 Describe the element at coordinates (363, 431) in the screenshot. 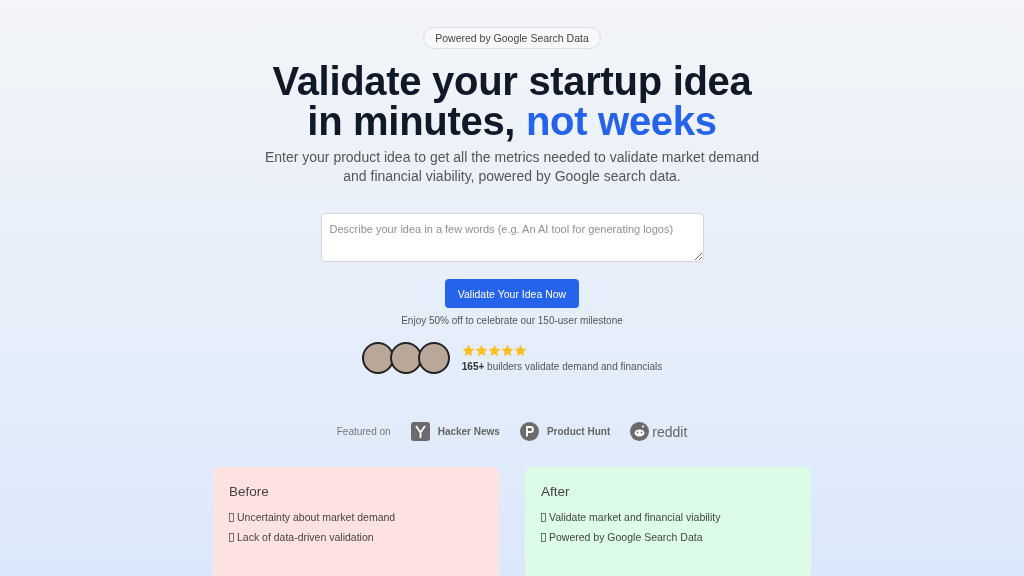

I see `featured-label: Featured on` at that location.